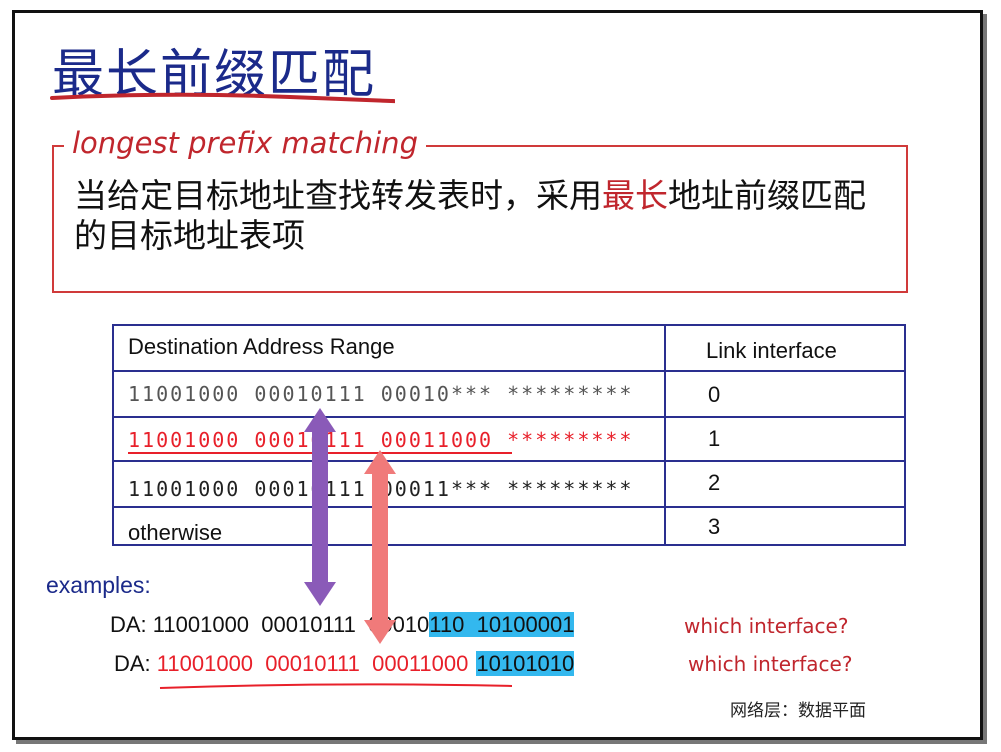 Image resolution: width=1001 pixels, height=752 pixels. I want to click on example-2-matched: 11001000 00010111 00011000, so click(312, 663).